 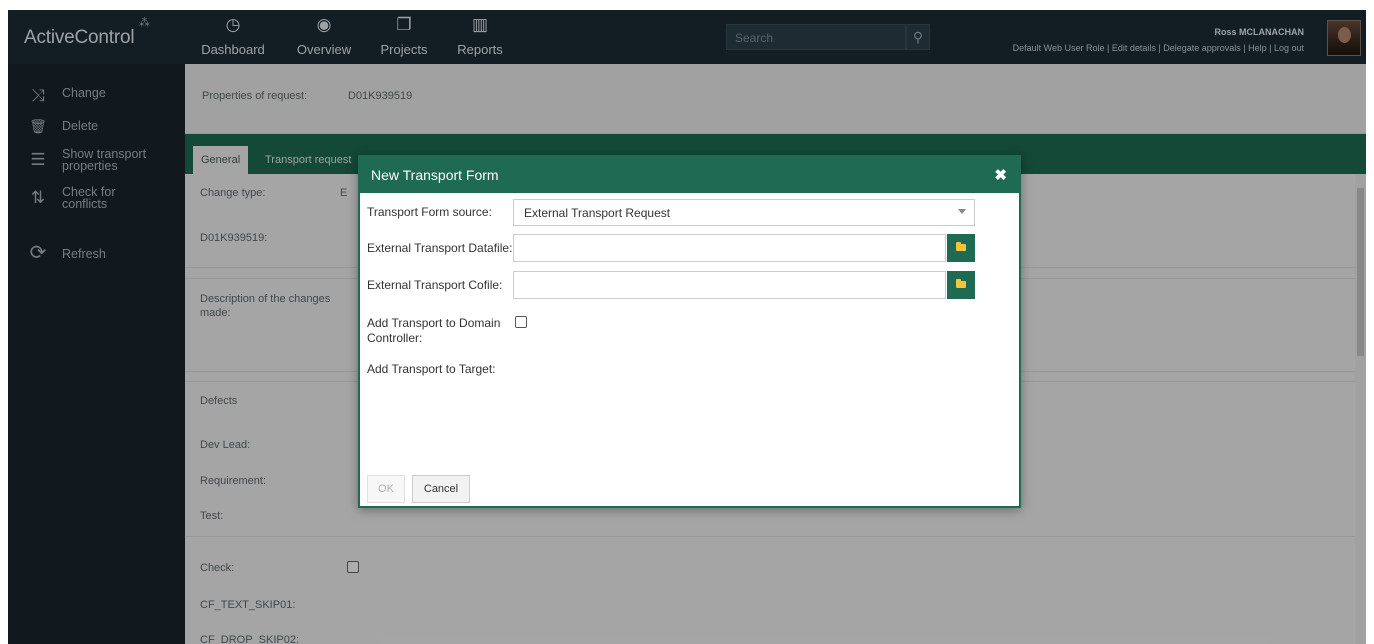 What do you see at coordinates (597, 213) in the screenshot?
I see `transport-form-source-value: External Transport Request` at bounding box center [597, 213].